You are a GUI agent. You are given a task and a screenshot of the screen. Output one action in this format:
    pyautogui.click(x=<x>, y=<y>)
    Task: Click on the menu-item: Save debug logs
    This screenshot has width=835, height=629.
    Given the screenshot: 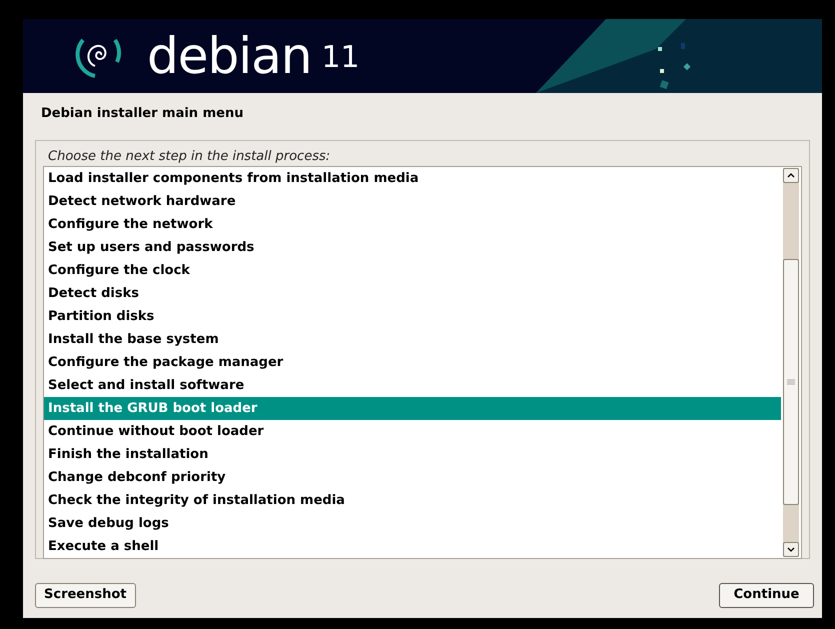 What is the action you would take?
    pyautogui.click(x=412, y=523)
    